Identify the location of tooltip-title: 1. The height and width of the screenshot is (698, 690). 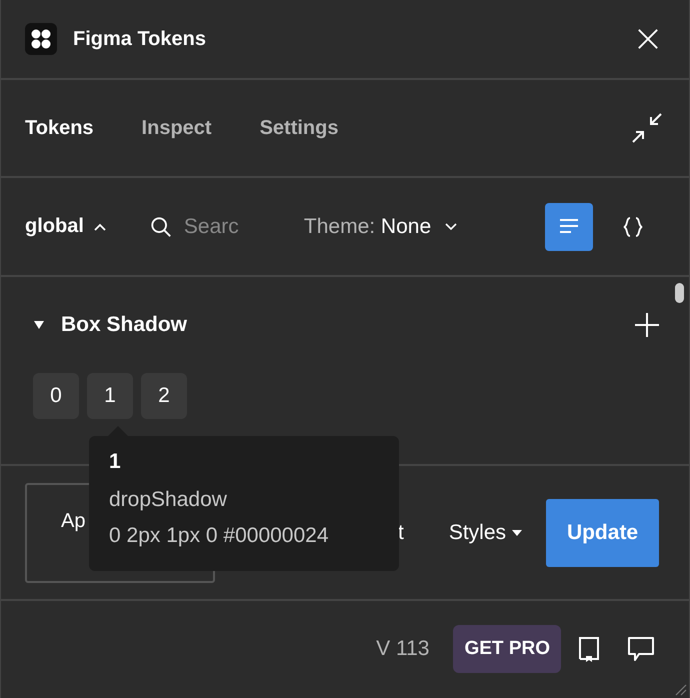
(115, 462).